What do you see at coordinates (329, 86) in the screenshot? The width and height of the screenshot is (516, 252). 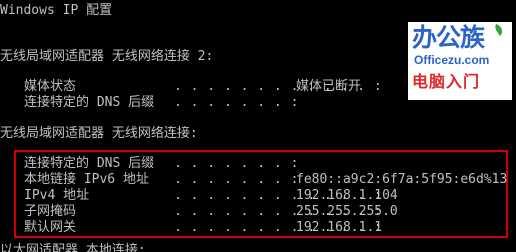 I see `media-state-value: 媒体已断开` at bounding box center [329, 86].